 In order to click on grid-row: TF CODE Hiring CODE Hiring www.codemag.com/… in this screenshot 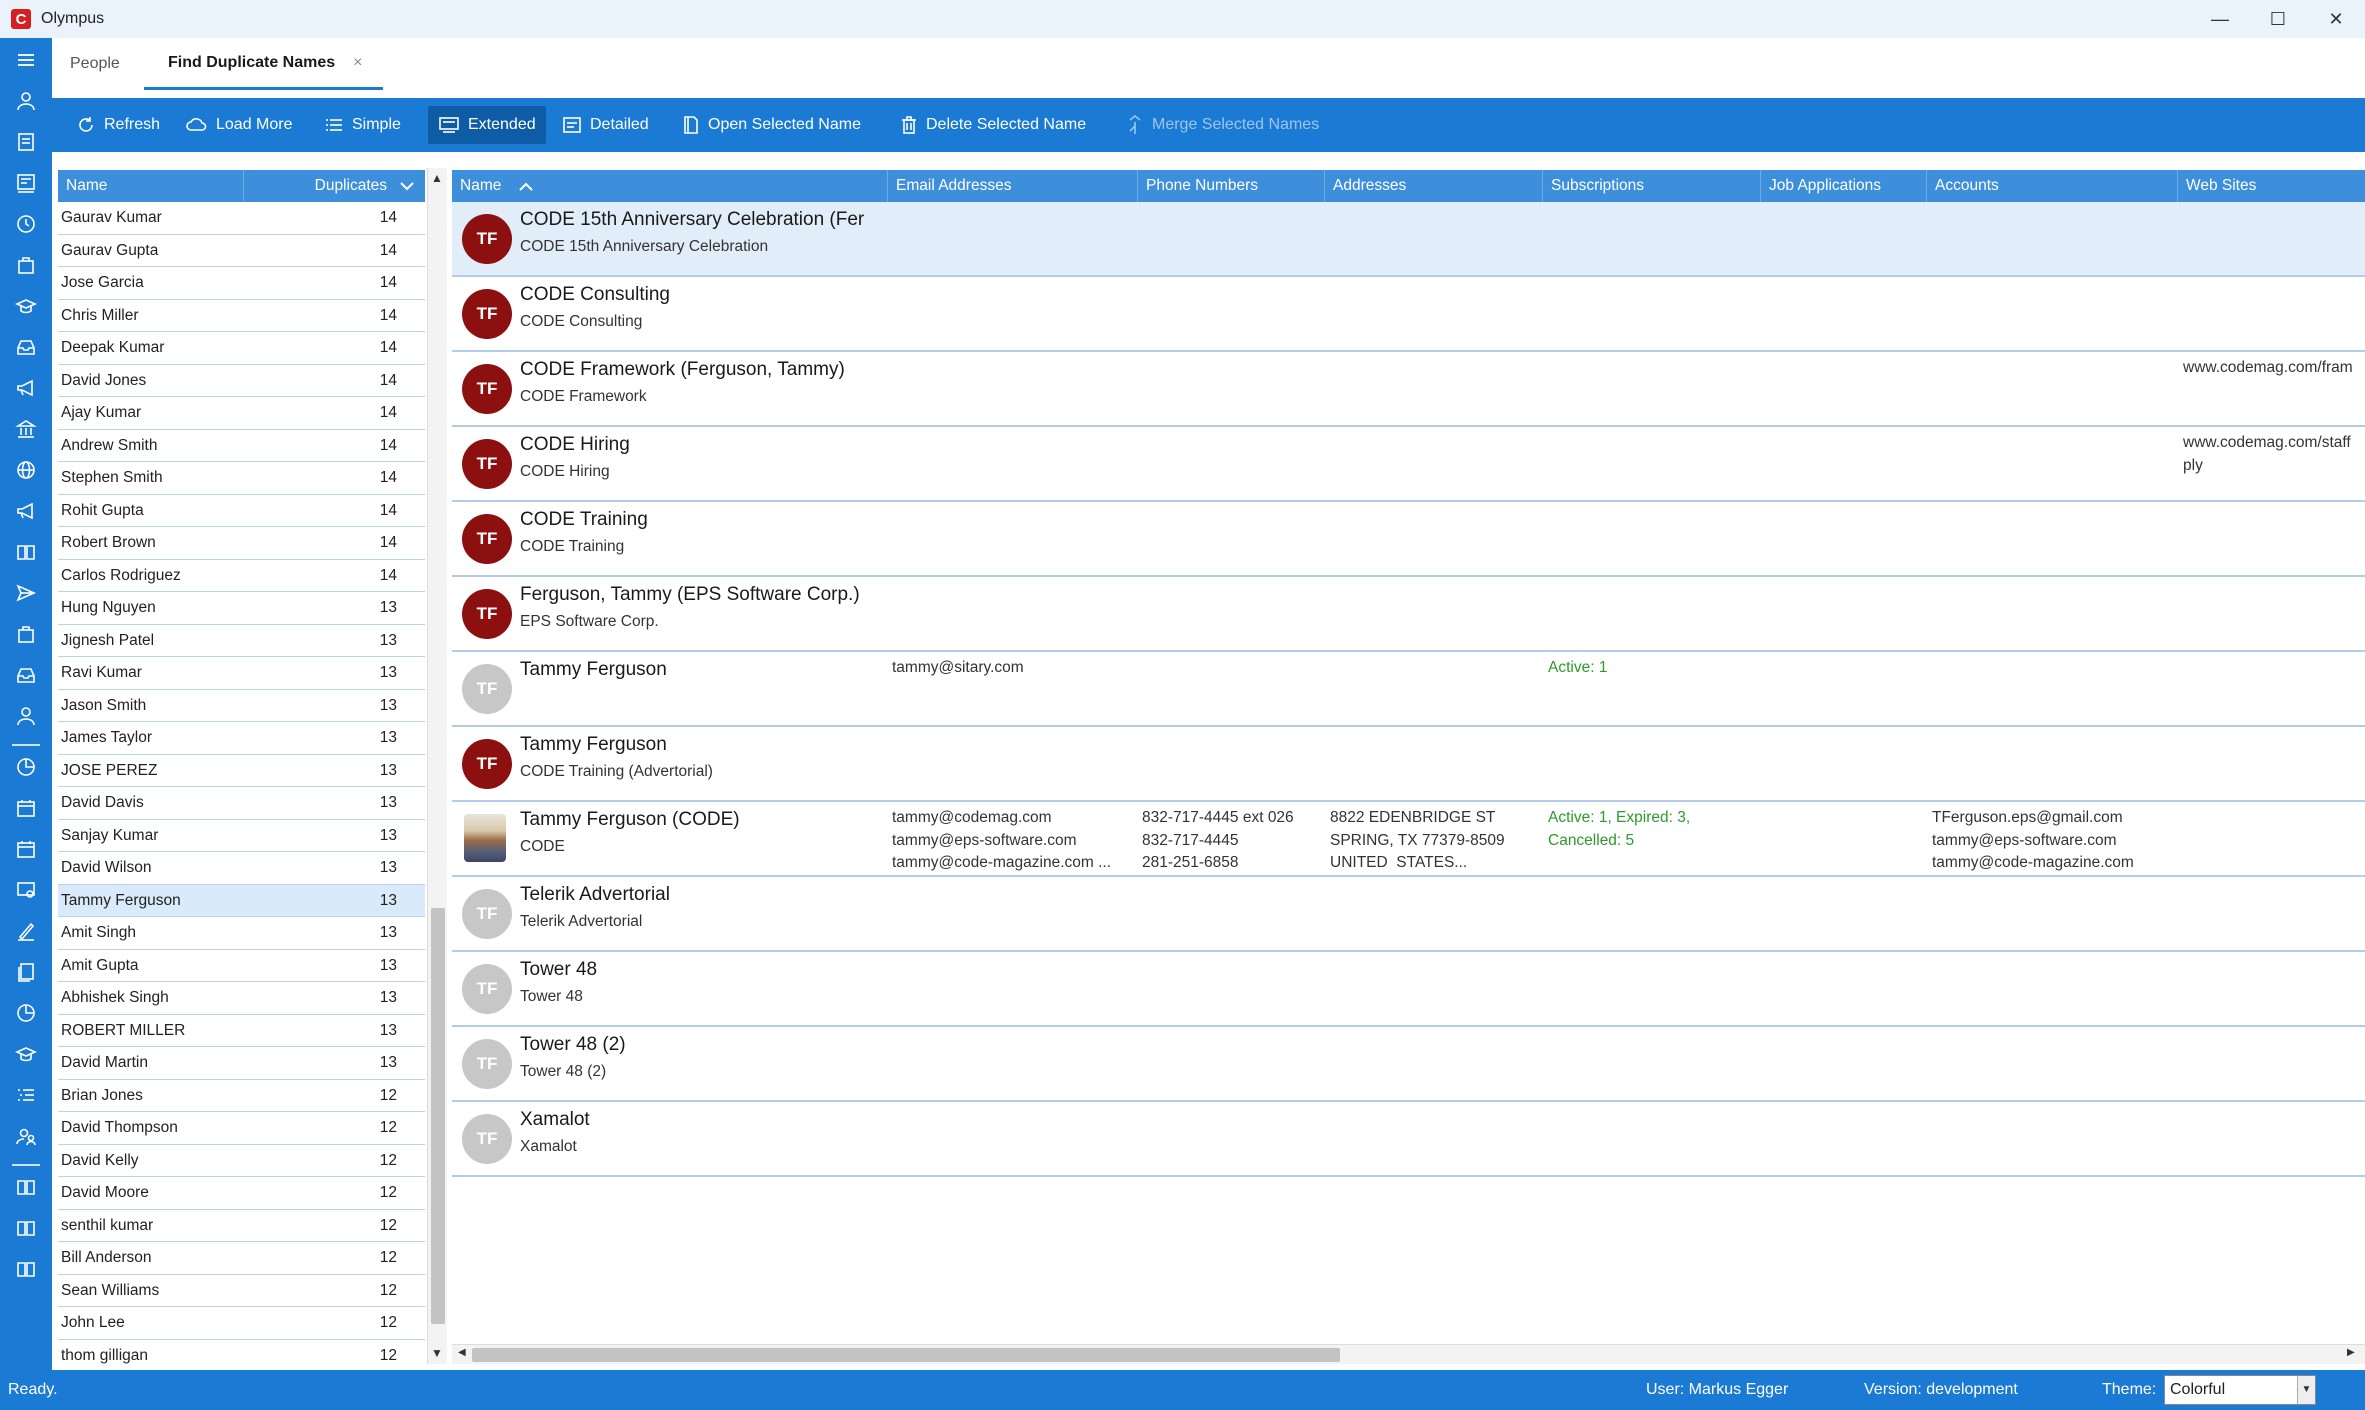, I will do `click(1408, 464)`.